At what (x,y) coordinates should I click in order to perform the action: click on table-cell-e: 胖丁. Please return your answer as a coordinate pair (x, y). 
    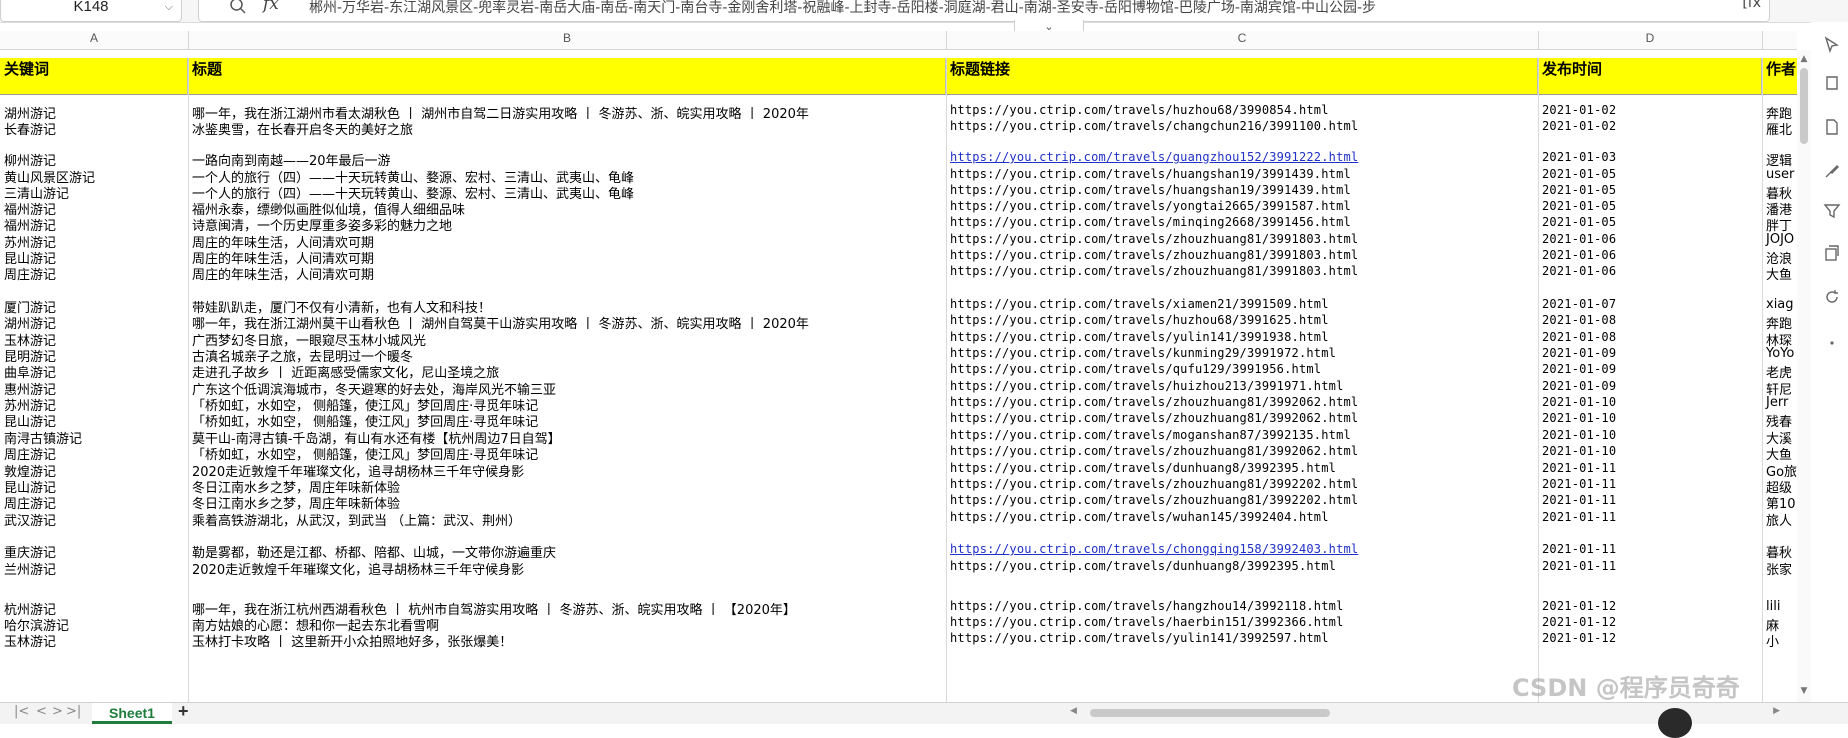
    Looking at the image, I should click on (1779, 224).